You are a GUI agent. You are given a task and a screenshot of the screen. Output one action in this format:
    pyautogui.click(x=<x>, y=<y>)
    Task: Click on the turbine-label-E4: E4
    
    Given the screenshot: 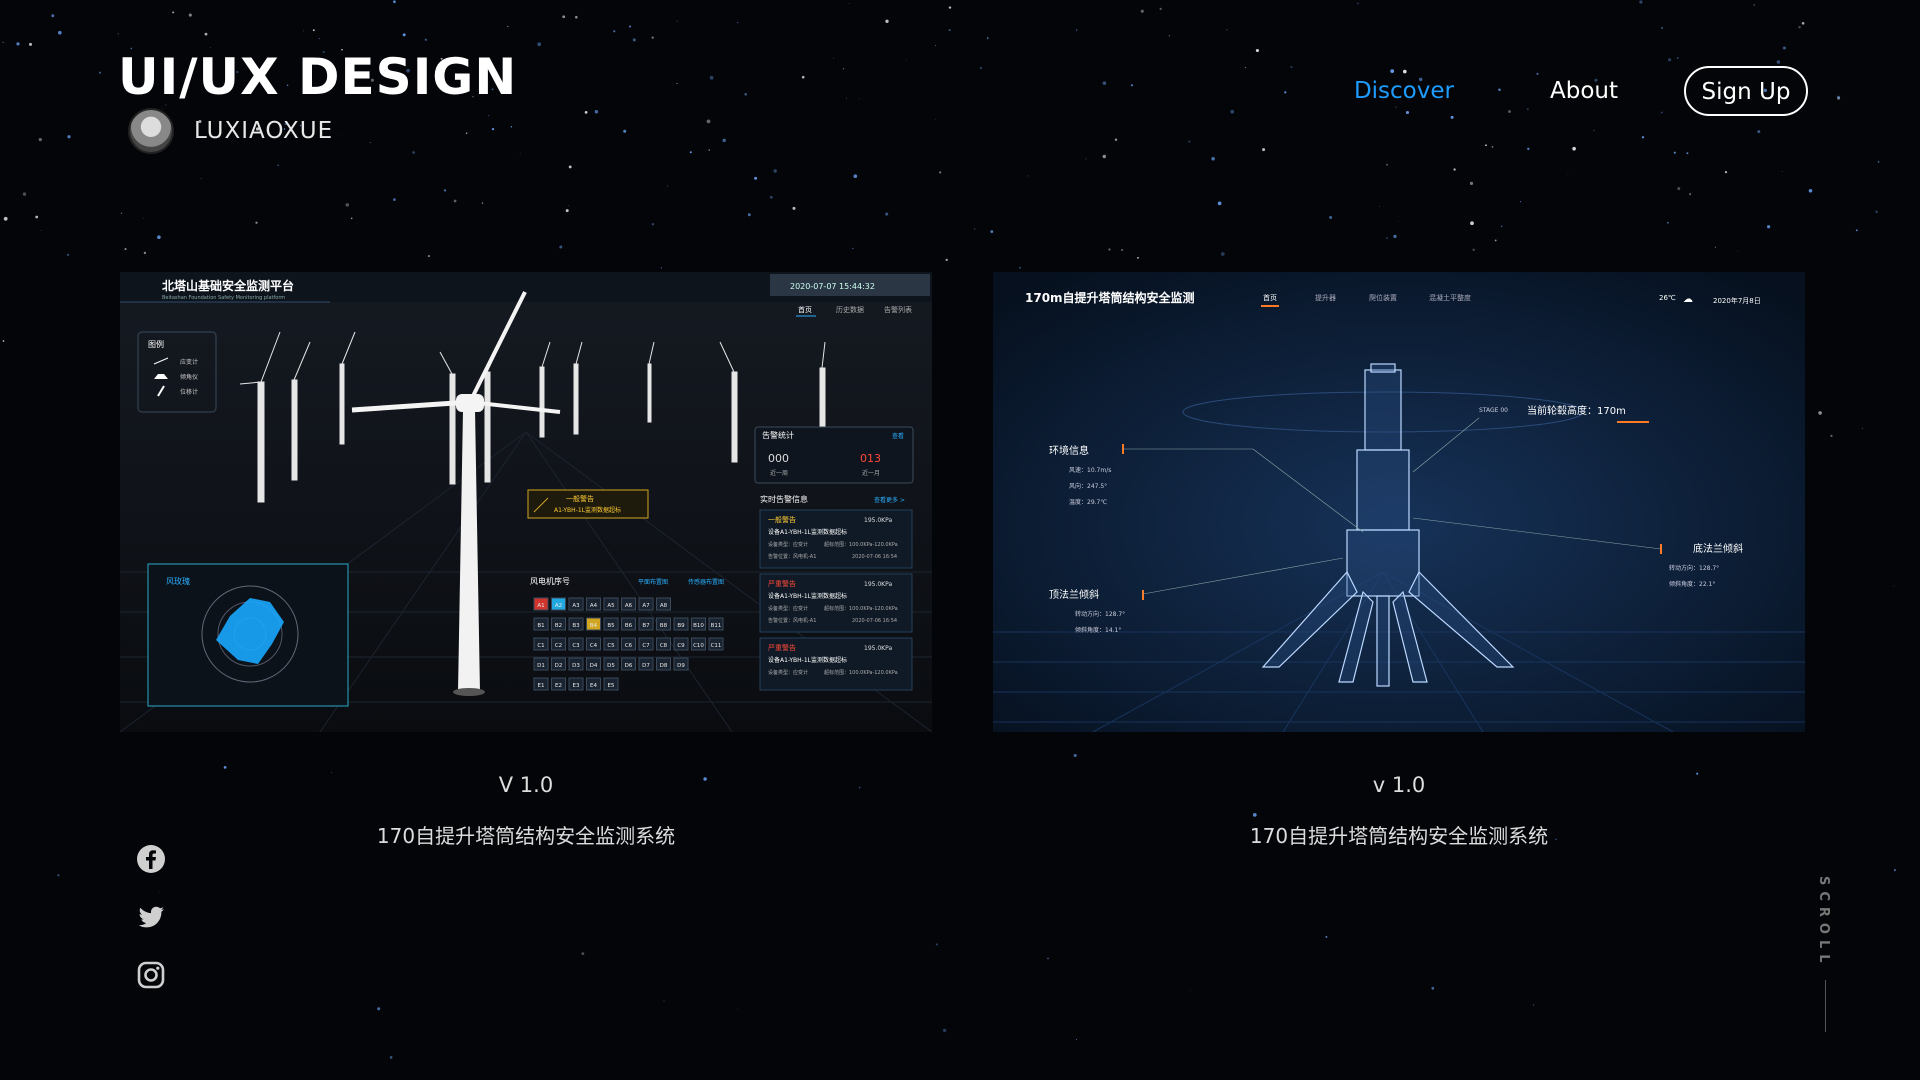 What is the action you would take?
    pyautogui.click(x=593, y=686)
    